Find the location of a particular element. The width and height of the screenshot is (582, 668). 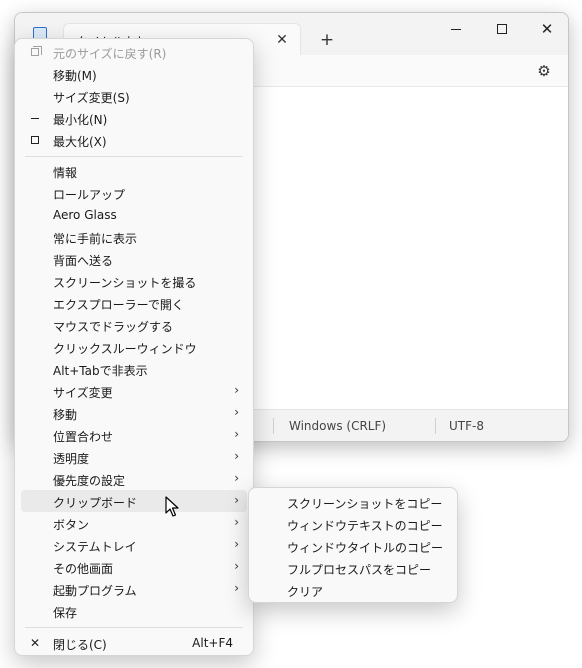

menu-item-system-tray-sub: システムトレイ › is located at coordinates (134, 545).